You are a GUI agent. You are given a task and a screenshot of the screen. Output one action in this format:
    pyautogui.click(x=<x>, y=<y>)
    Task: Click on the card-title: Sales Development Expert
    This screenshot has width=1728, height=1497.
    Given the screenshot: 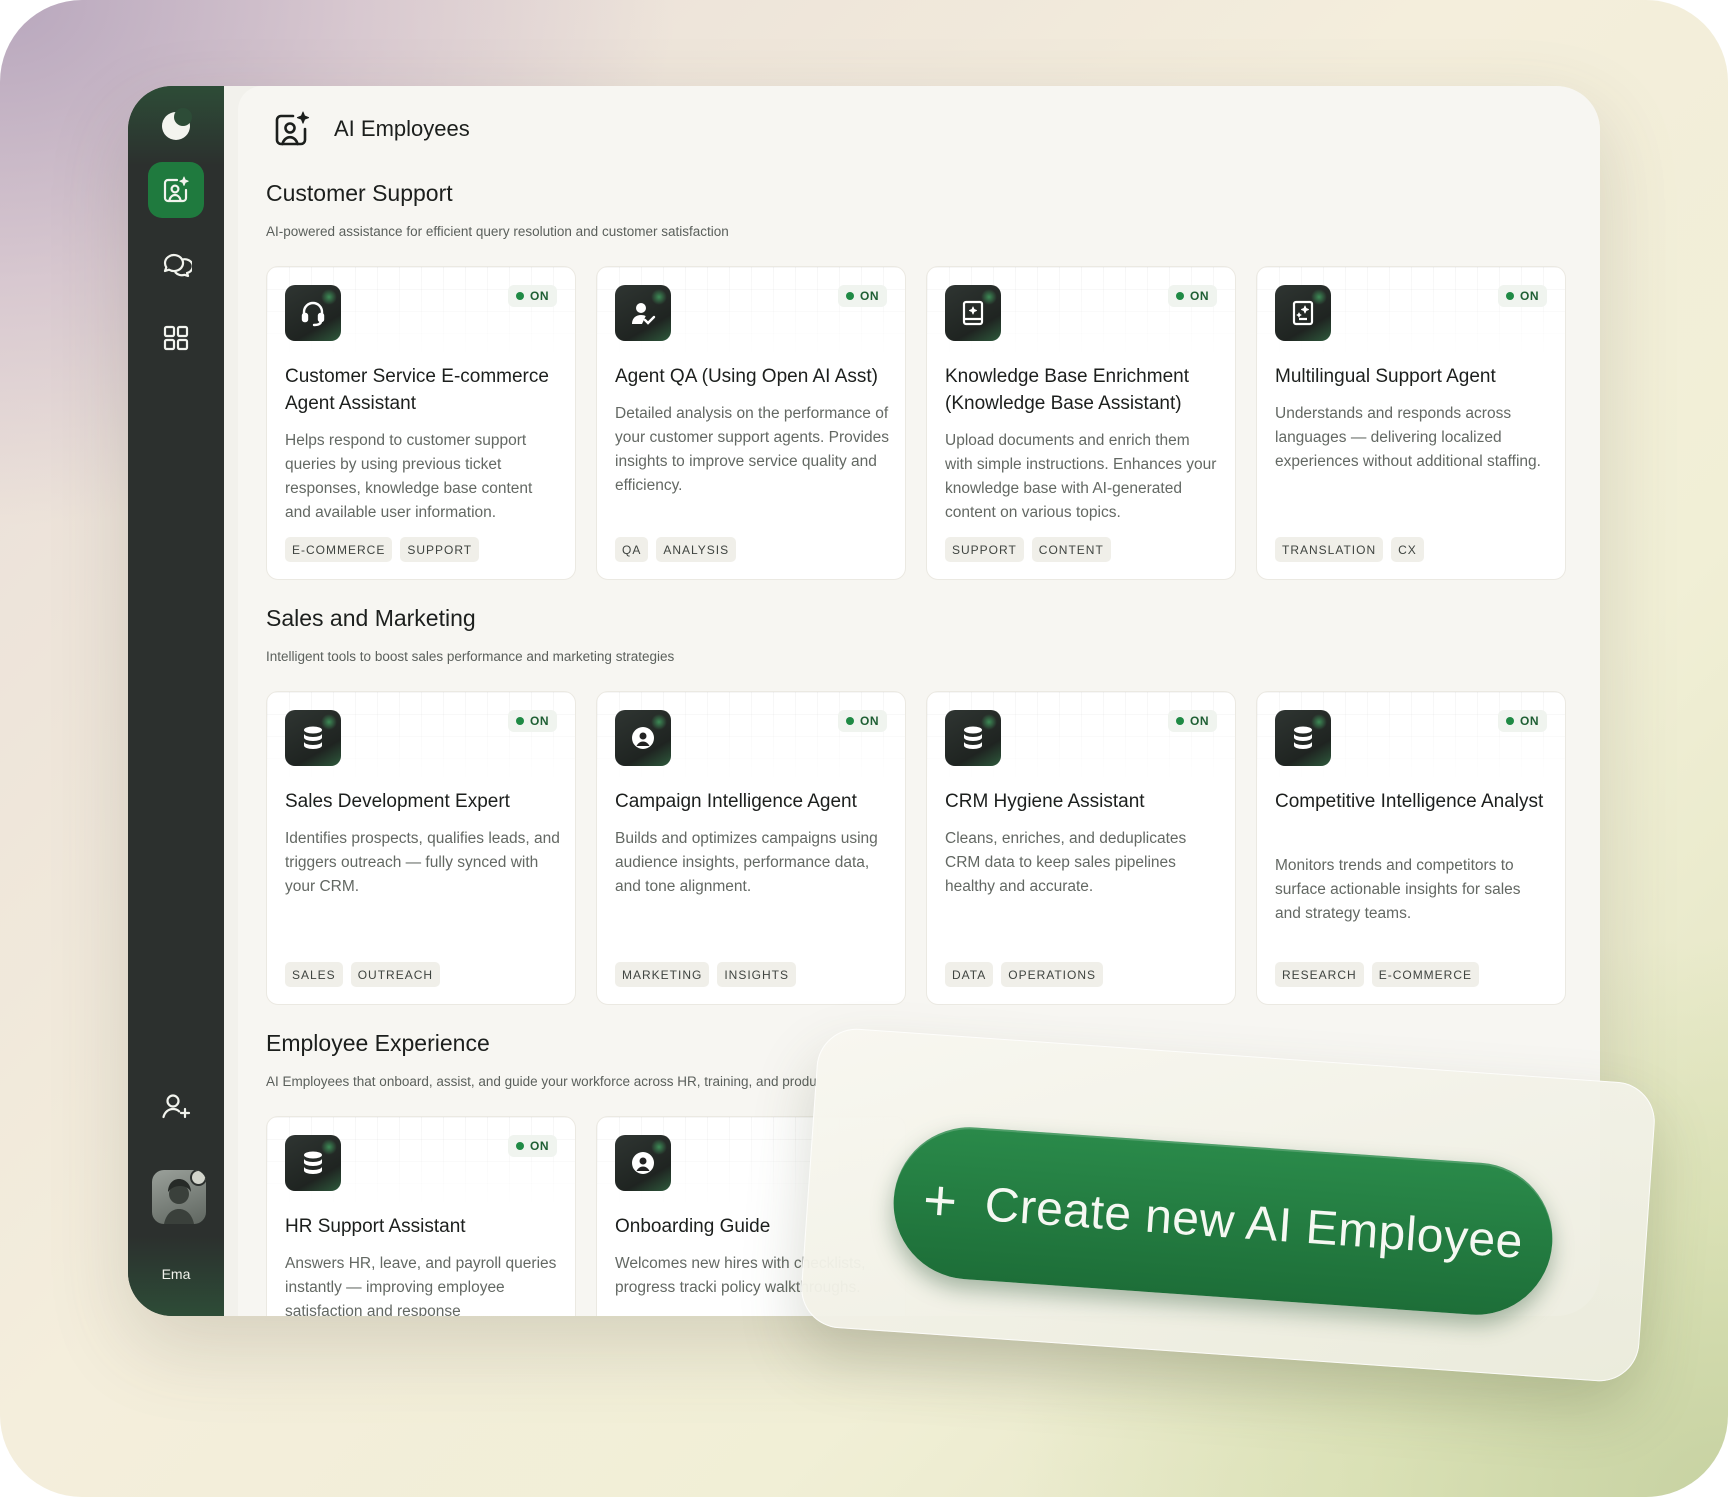 What is the action you would take?
    pyautogui.click(x=397, y=801)
    